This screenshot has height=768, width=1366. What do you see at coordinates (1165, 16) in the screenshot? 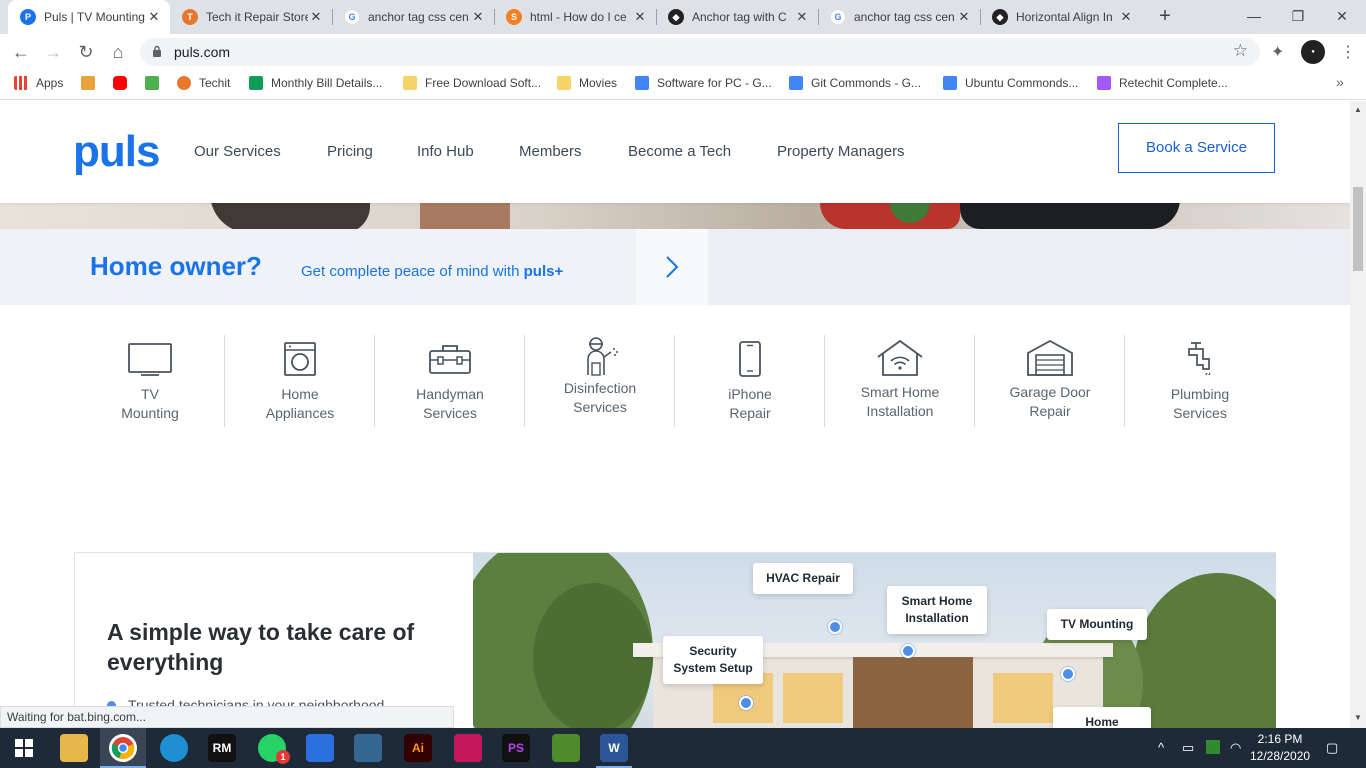
I see `new-tab-button: +` at bounding box center [1165, 16].